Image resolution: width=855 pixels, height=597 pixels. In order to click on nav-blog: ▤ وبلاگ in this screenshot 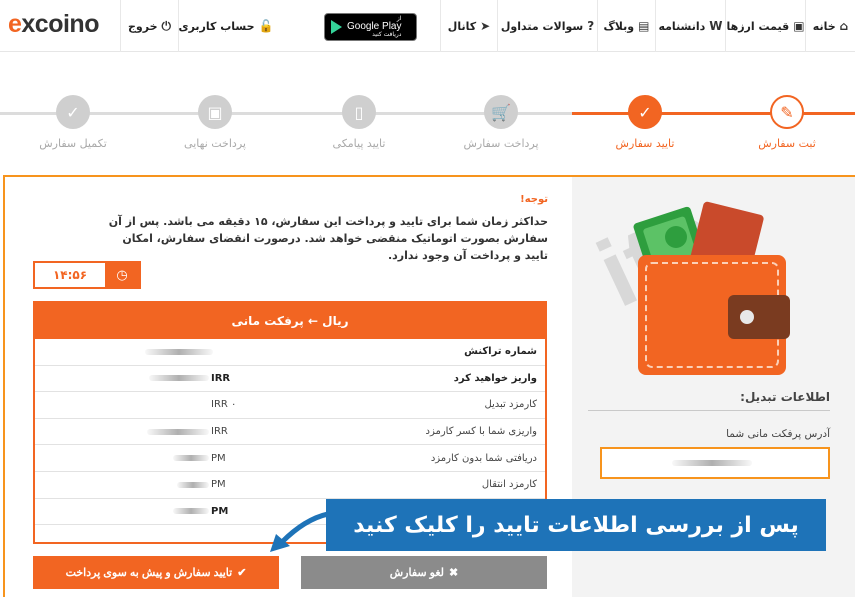, I will do `click(626, 26)`.